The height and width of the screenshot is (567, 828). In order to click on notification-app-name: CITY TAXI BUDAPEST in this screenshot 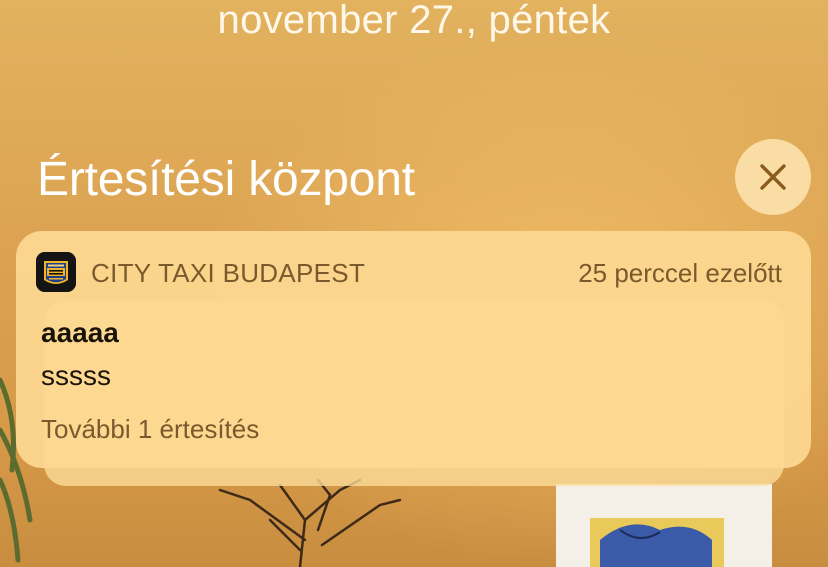, I will do `click(228, 273)`.